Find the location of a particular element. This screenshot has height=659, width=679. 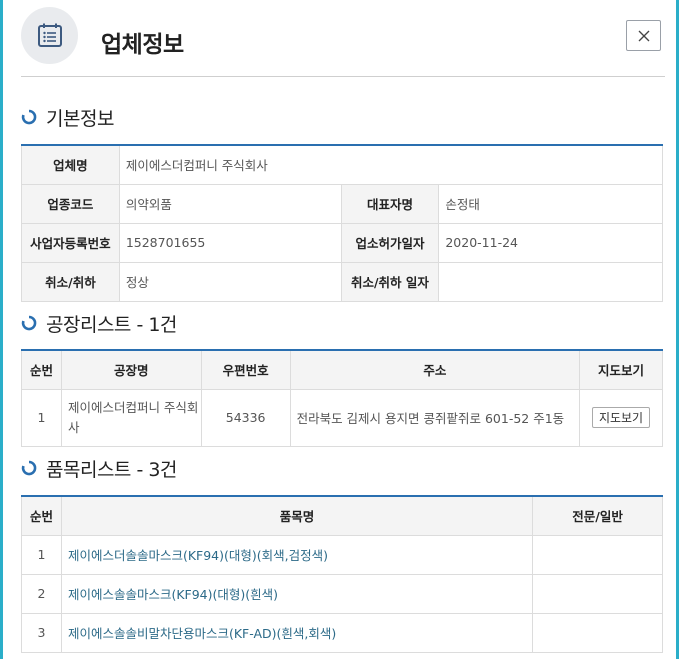

section-factory-list: 공장리스트 - 1건 is located at coordinates (99, 323).